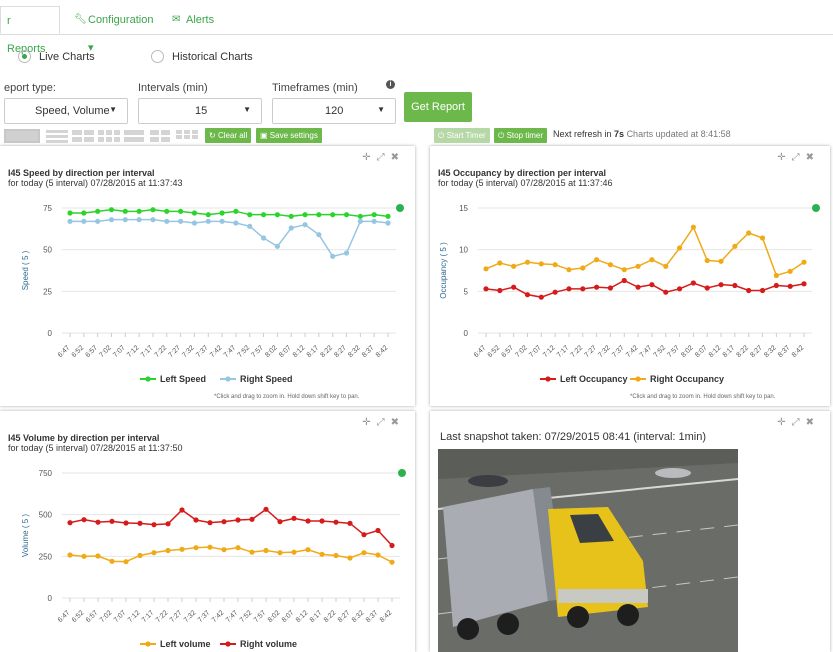 This screenshot has width=833, height=652. Describe the element at coordinates (438, 107) in the screenshot. I see `get-report-button: Get Report` at that location.